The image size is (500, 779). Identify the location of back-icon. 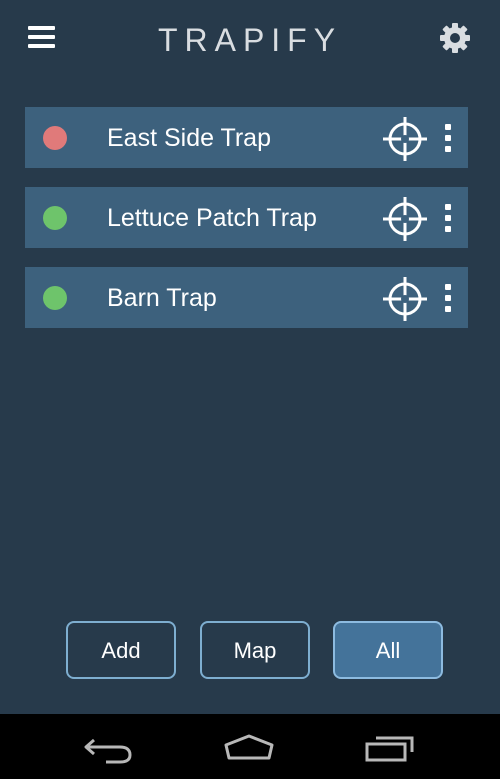
(110, 748).